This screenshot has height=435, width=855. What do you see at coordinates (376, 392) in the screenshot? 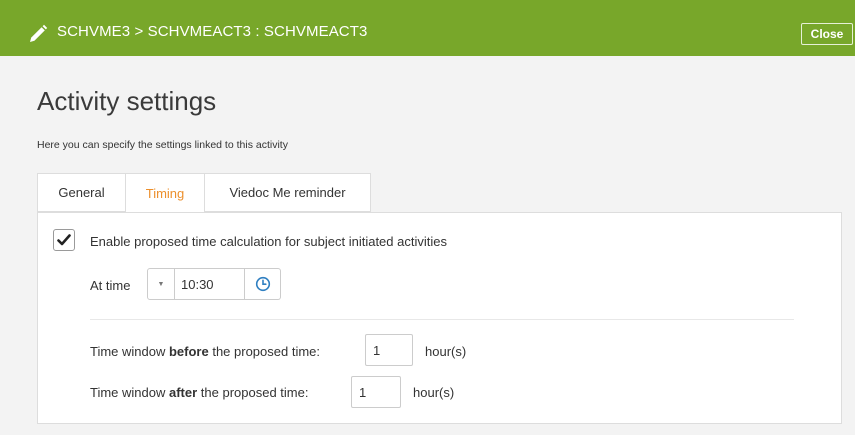
I see `time-window-after-input` at bounding box center [376, 392].